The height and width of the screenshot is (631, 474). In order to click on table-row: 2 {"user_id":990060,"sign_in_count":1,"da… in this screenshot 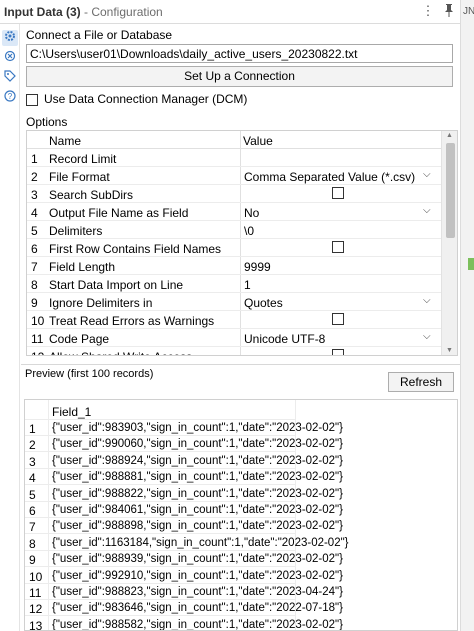, I will do `click(184, 444)`.